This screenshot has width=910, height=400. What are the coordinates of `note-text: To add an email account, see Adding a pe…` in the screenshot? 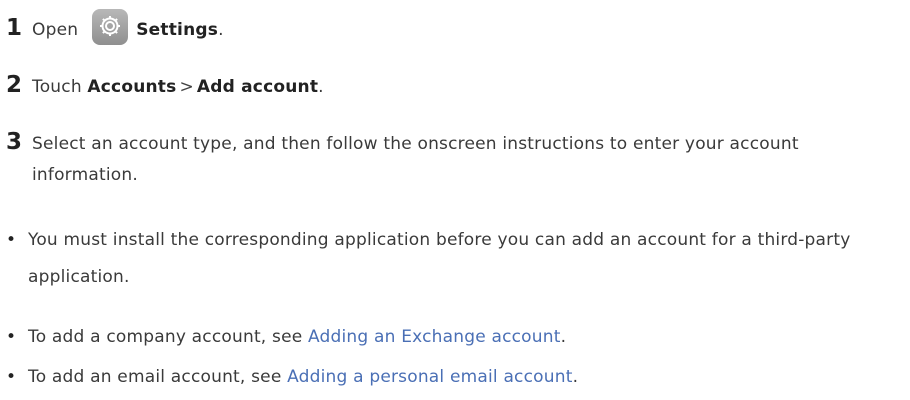 It's located at (458, 377).